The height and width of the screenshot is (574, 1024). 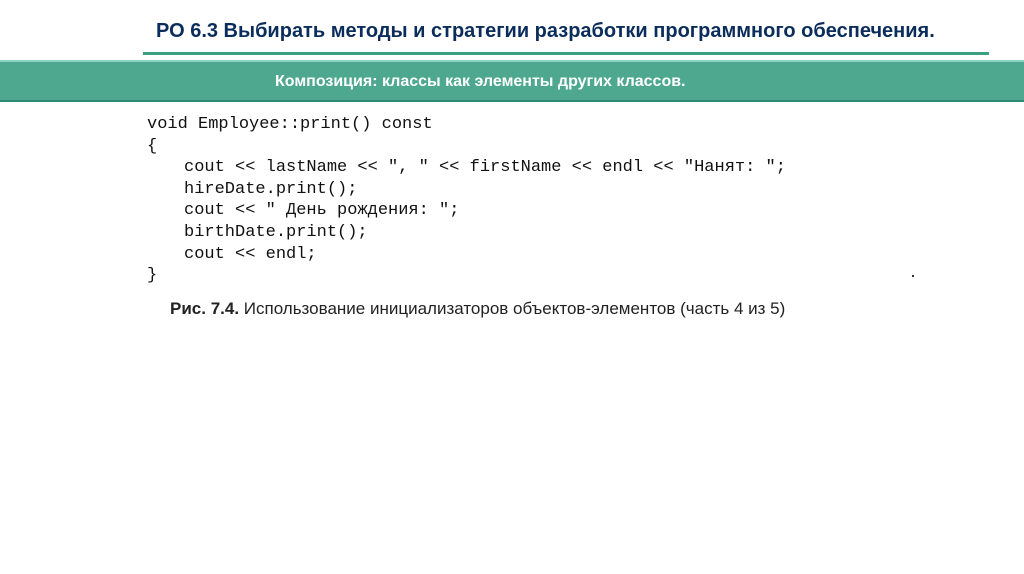 I want to click on caption-label: Рис. 7.4., so click(x=205, y=308).